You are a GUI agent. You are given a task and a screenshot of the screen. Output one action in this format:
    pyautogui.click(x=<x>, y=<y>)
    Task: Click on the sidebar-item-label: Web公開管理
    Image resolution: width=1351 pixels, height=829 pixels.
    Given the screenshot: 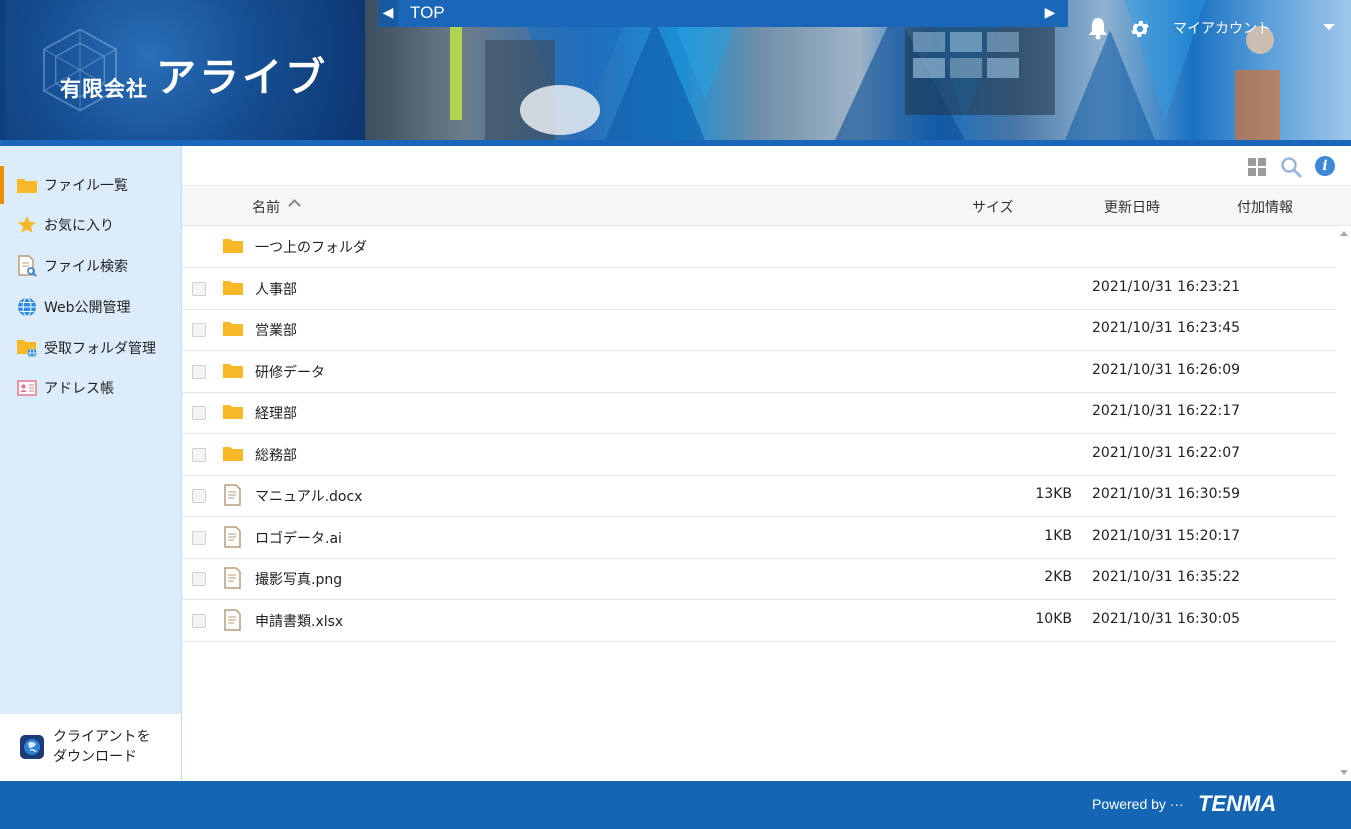 What is the action you would take?
    pyautogui.click(x=87, y=308)
    